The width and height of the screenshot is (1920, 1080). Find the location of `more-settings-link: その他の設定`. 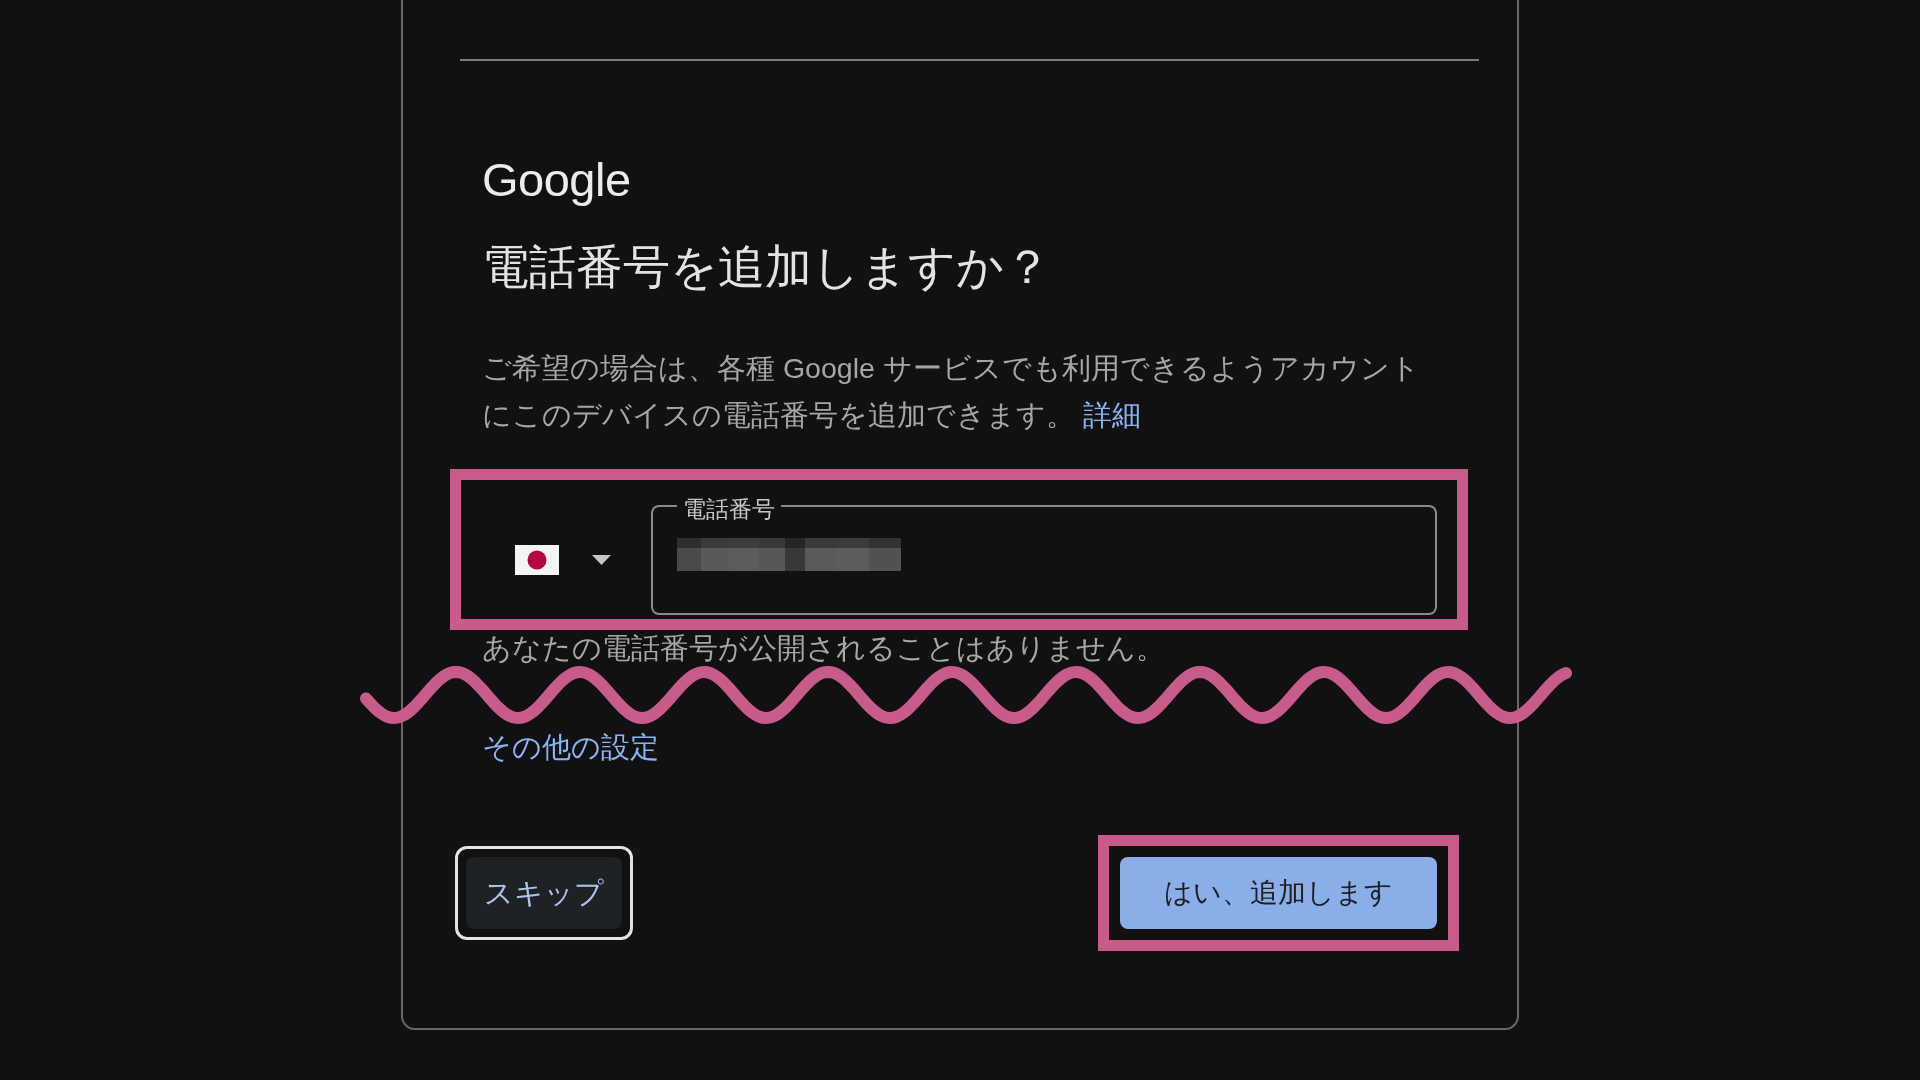

more-settings-link: その他の設定 is located at coordinates (570, 747).